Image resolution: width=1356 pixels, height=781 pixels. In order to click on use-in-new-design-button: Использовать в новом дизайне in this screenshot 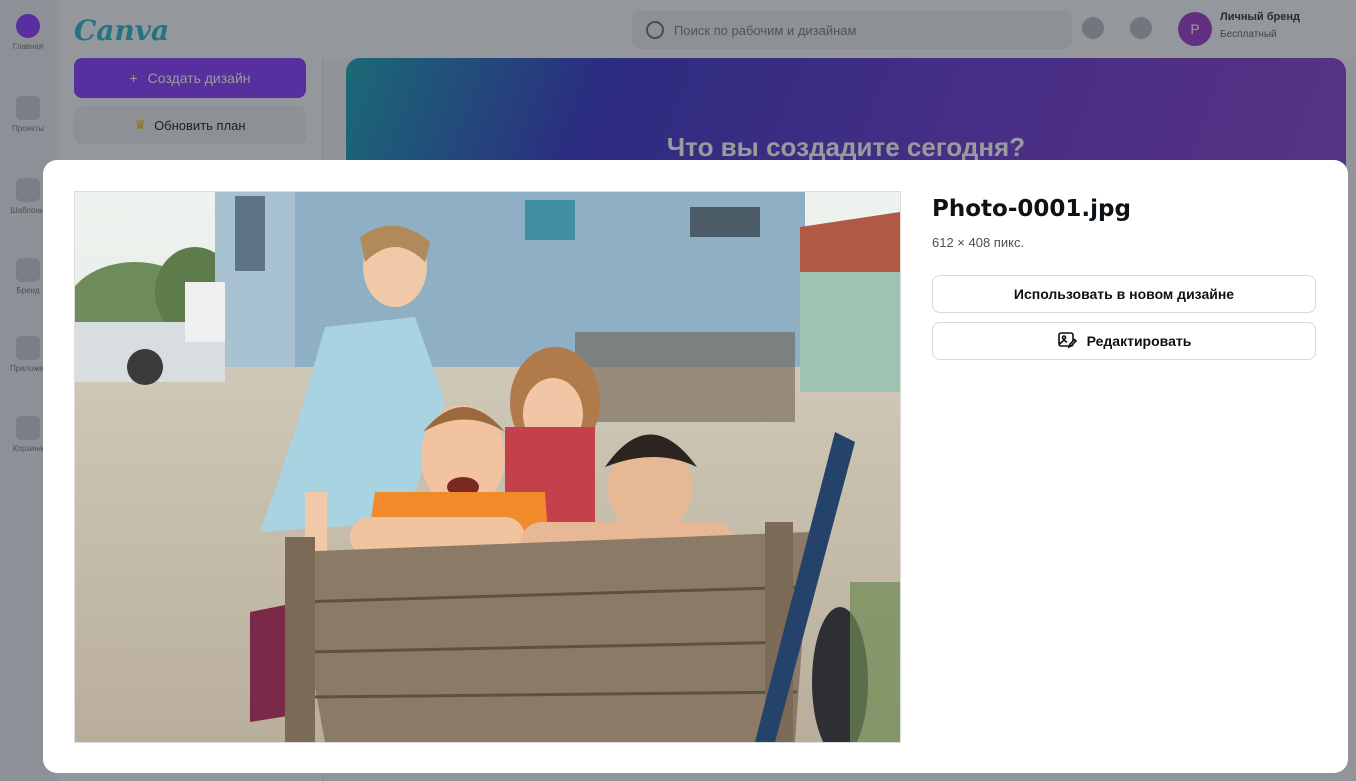, I will do `click(1124, 294)`.